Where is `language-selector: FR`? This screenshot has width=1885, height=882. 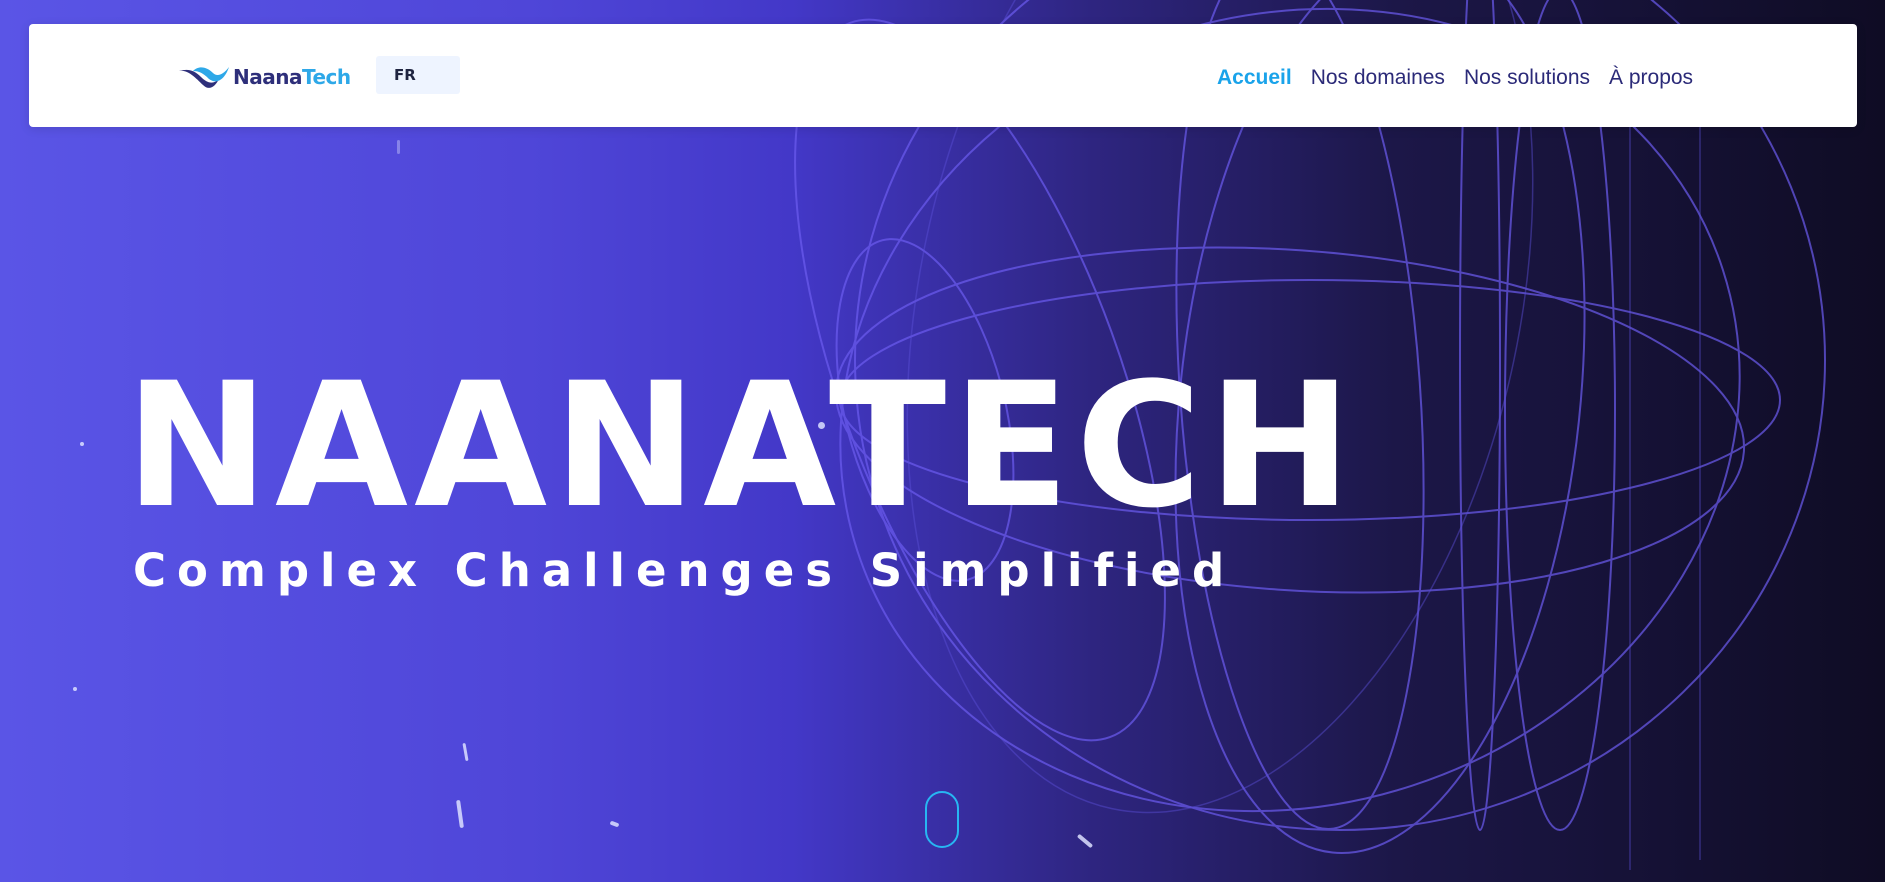
language-selector: FR is located at coordinates (418, 75).